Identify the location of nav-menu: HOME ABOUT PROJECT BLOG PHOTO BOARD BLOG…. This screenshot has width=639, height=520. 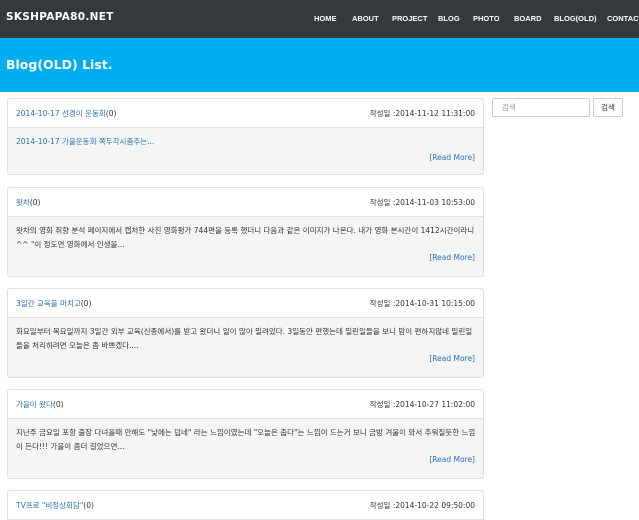
(319, 20).